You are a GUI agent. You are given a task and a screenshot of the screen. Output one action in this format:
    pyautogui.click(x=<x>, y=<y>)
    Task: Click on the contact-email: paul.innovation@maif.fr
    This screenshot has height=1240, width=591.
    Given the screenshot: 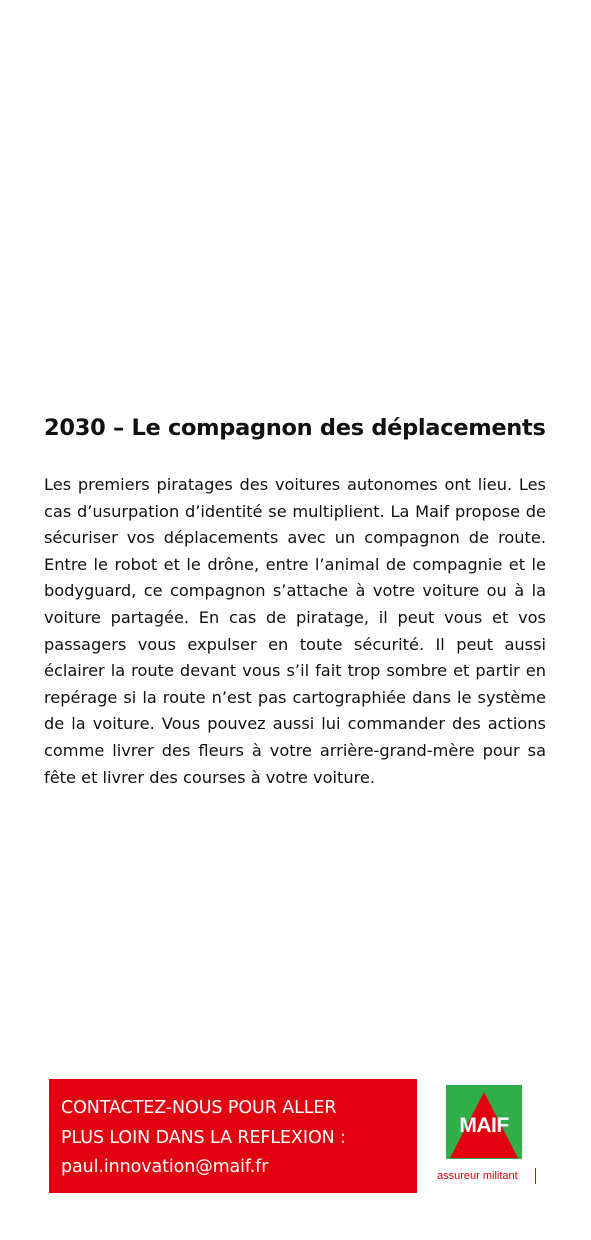 What is the action you would take?
    pyautogui.click(x=234, y=1168)
    